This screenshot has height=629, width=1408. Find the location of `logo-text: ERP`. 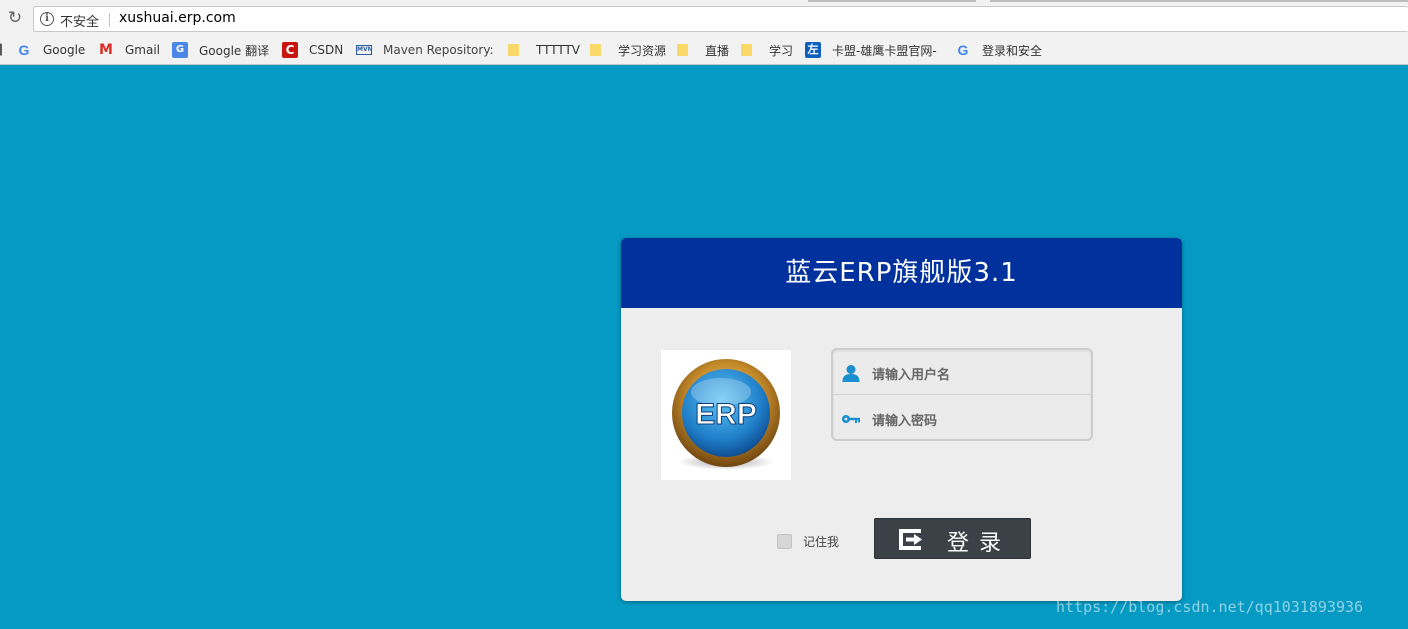

logo-text: ERP is located at coordinates (726, 414).